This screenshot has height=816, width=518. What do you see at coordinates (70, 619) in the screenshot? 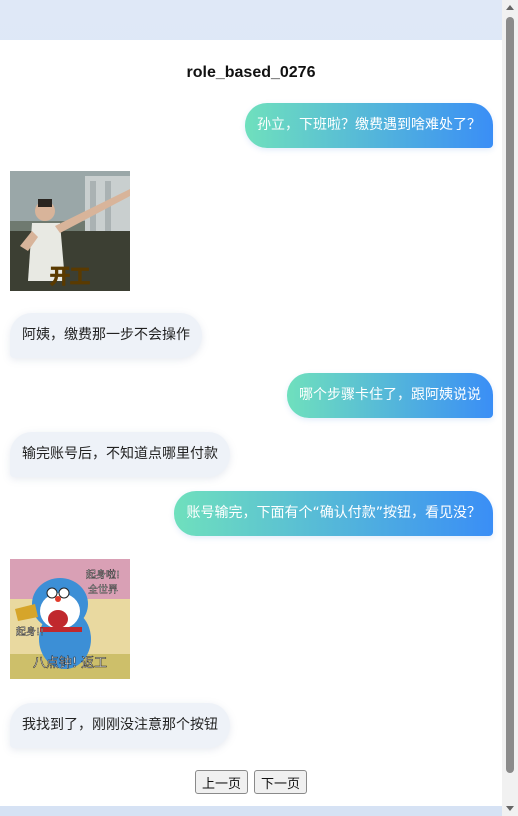
I see `sticker-image: 起身啦! 全世界 起身!! 八点钟! 返工` at bounding box center [70, 619].